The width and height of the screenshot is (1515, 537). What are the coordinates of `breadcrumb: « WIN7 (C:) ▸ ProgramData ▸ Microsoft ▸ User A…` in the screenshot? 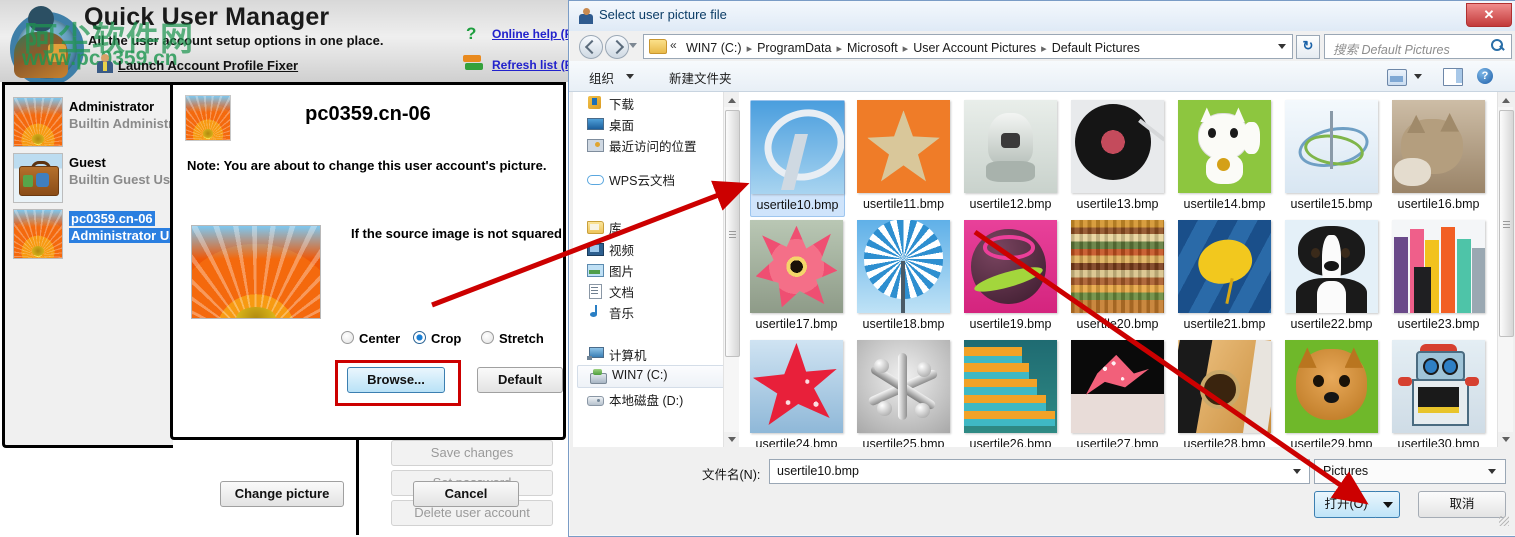 It's located at (968, 46).